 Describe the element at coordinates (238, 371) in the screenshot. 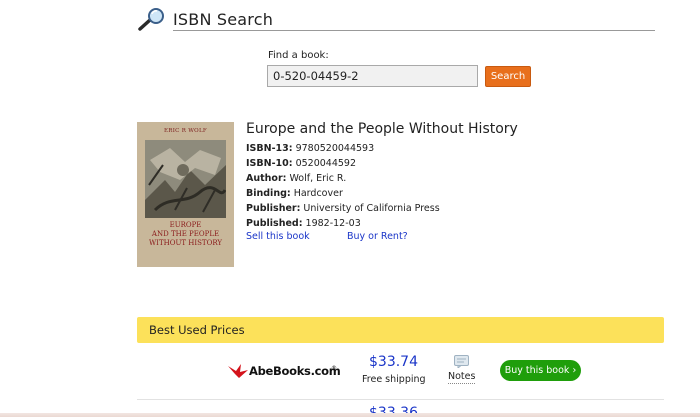

I see `abebooks-bird-icon` at that location.